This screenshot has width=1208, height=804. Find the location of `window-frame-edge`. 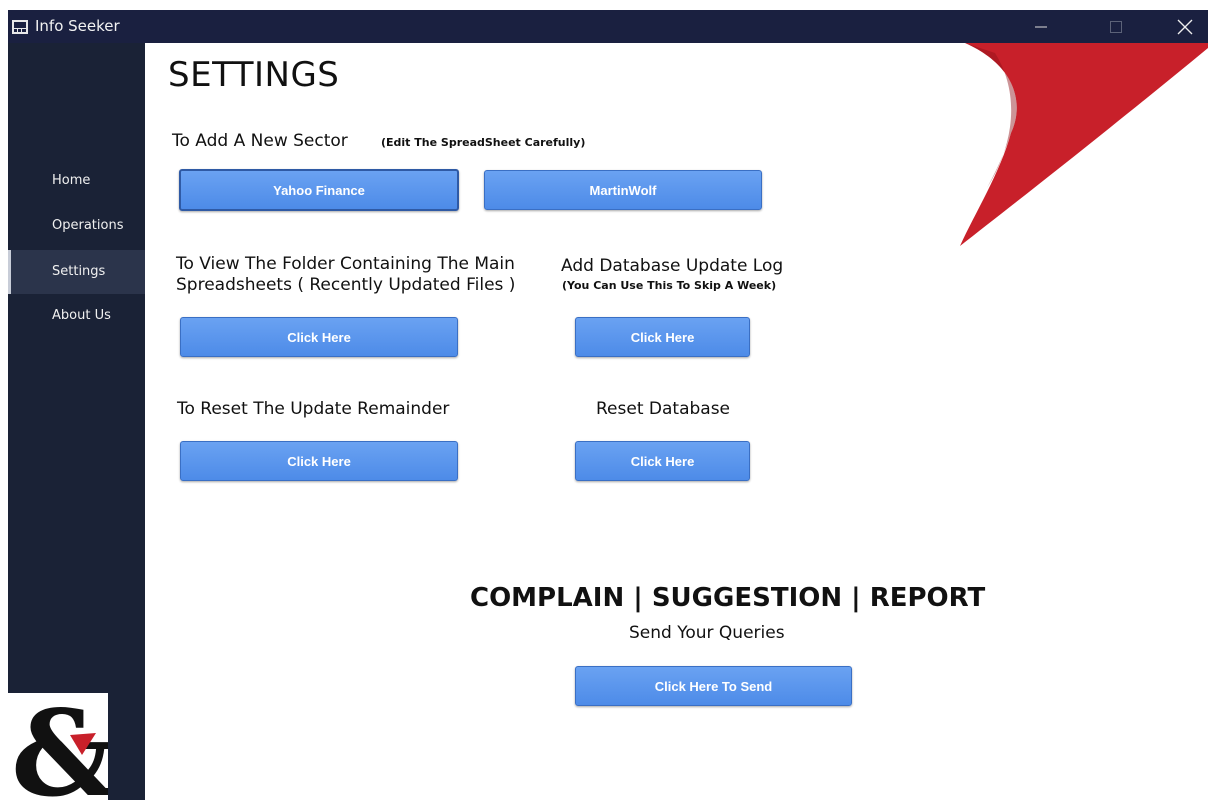

window-frame-edge is located at coordinates (4, 400).